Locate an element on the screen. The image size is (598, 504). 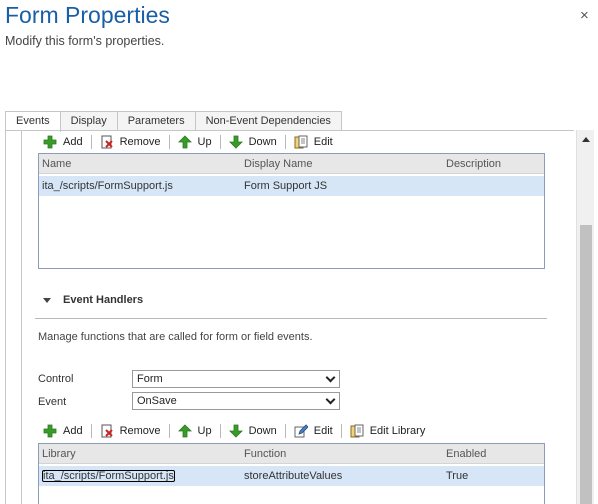
close-icon: × is located at coordinates (584, 15).